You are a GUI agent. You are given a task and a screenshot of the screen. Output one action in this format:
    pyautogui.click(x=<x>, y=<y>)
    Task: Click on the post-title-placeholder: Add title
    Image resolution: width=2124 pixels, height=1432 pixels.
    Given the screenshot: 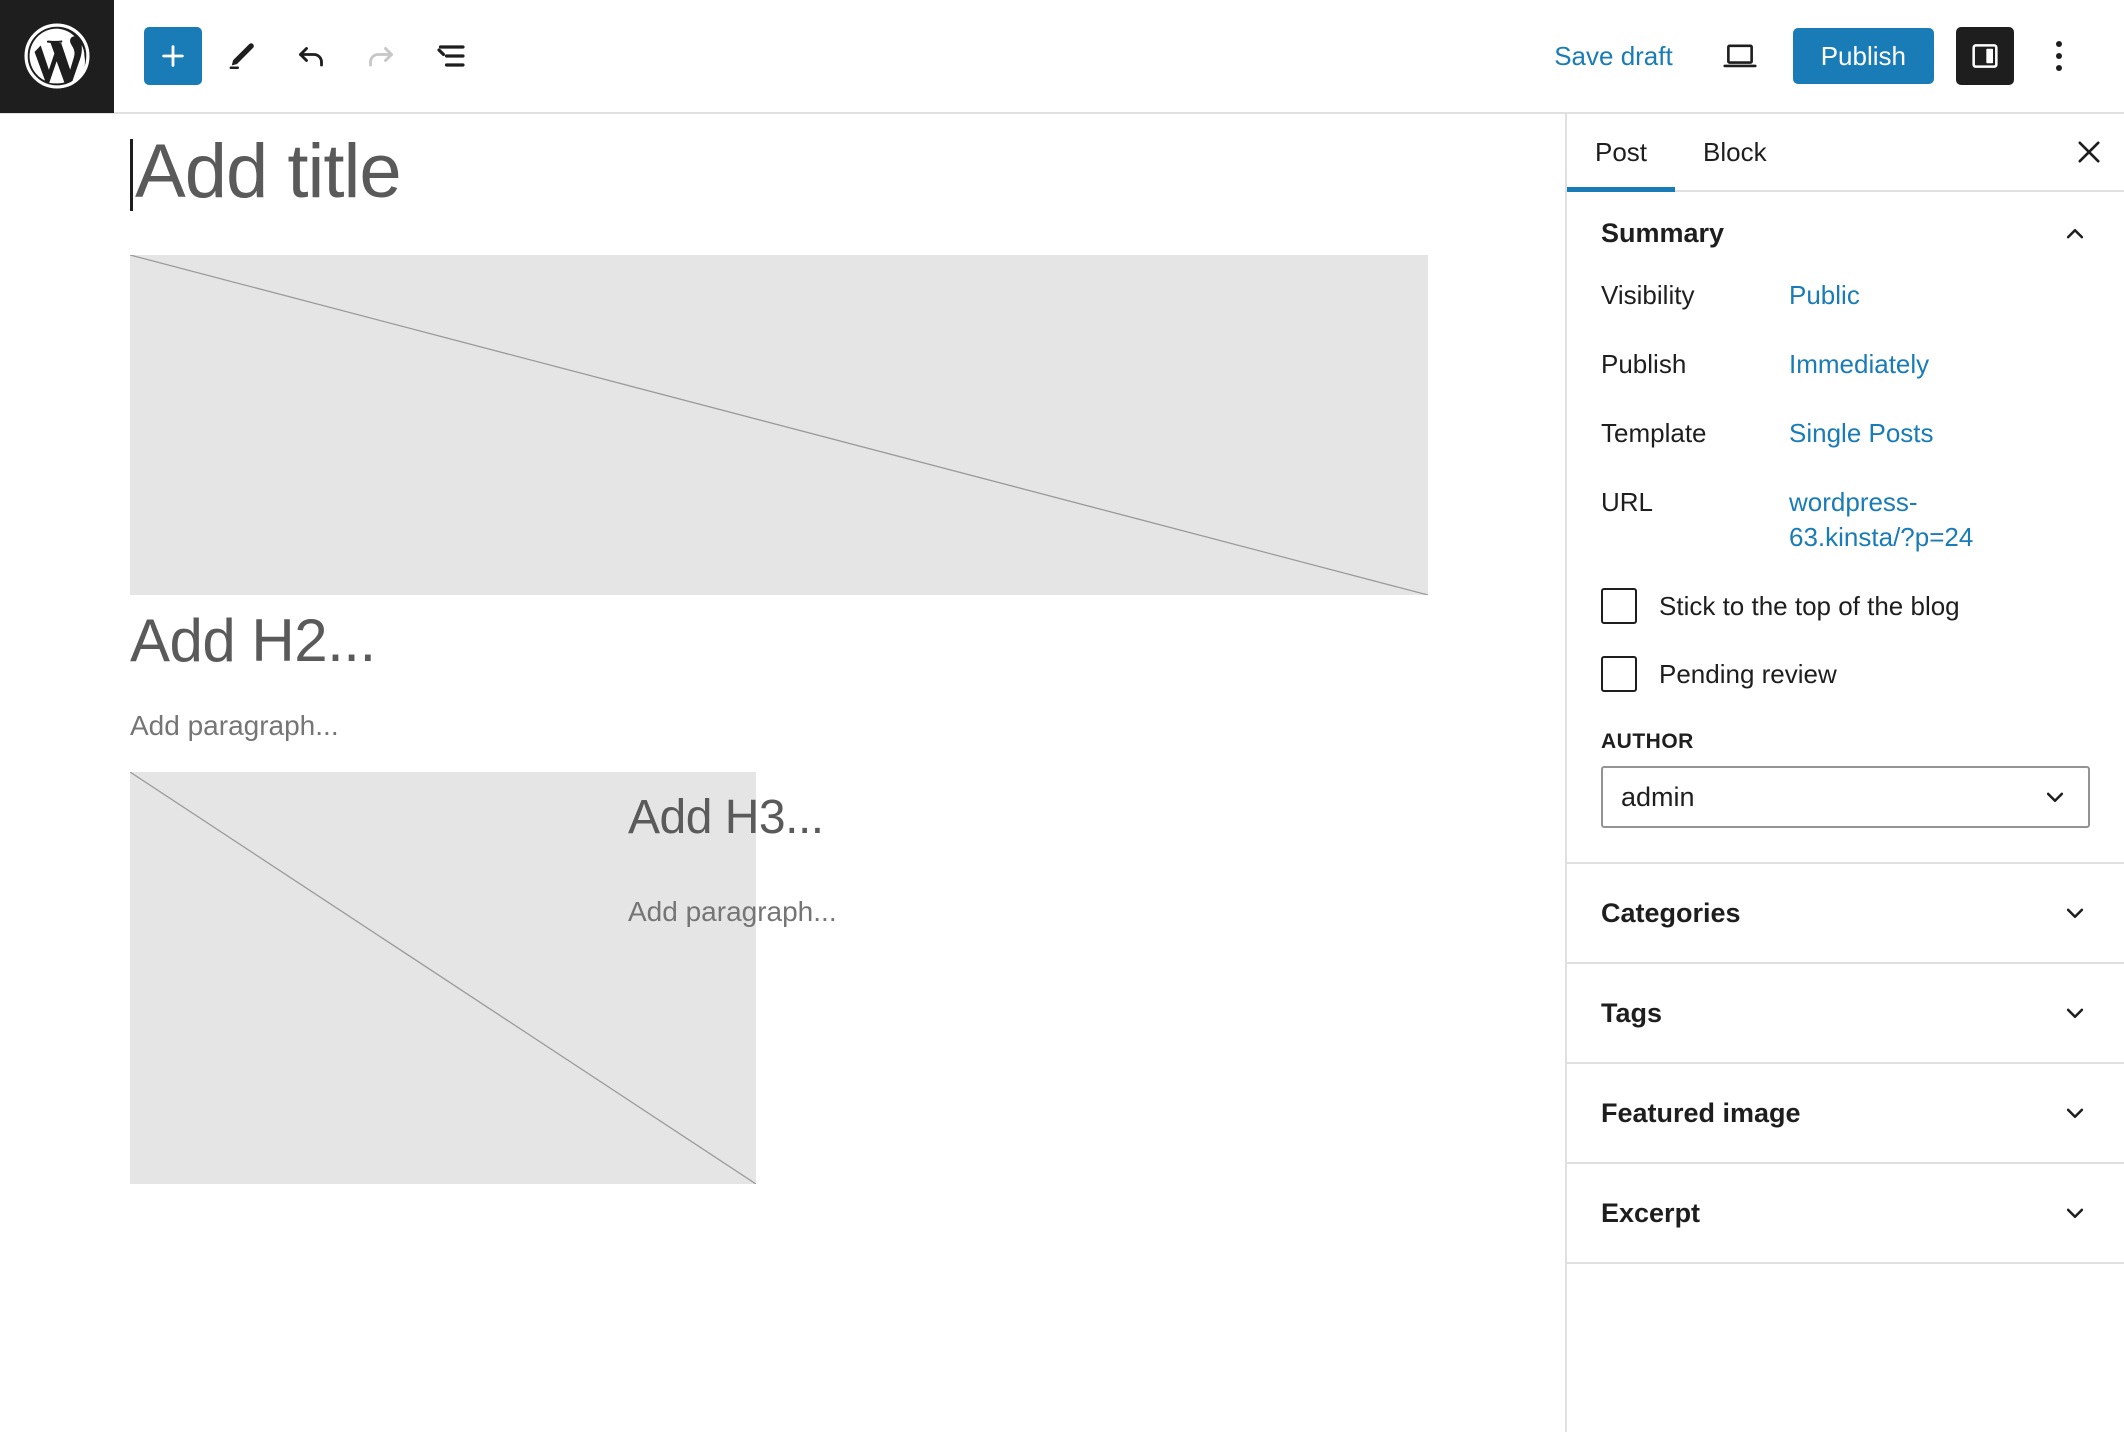 What is the action you would take?
    pyautogui.click(x=268, y=171)
    